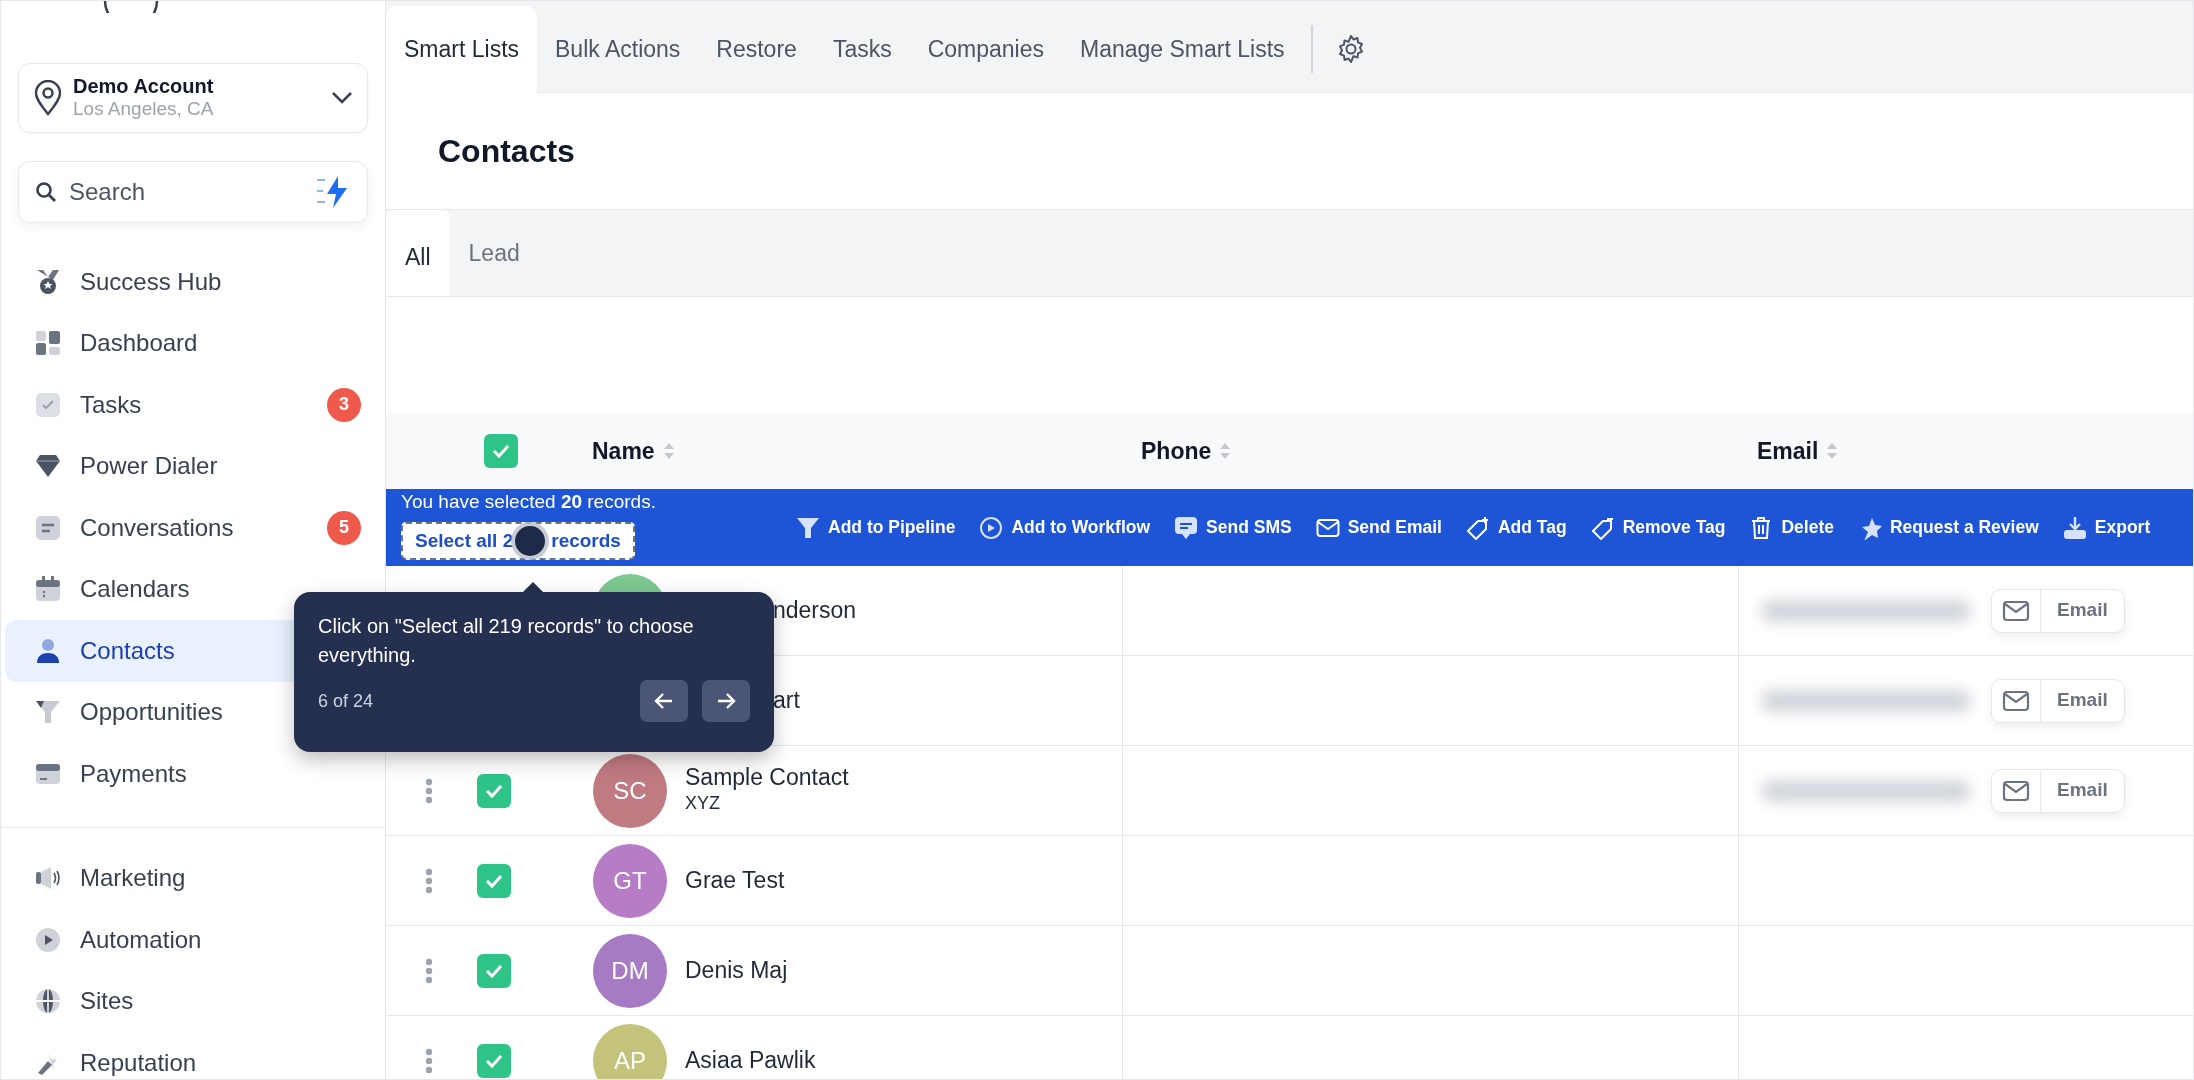  I want to click on next-button, so click(726, 701).